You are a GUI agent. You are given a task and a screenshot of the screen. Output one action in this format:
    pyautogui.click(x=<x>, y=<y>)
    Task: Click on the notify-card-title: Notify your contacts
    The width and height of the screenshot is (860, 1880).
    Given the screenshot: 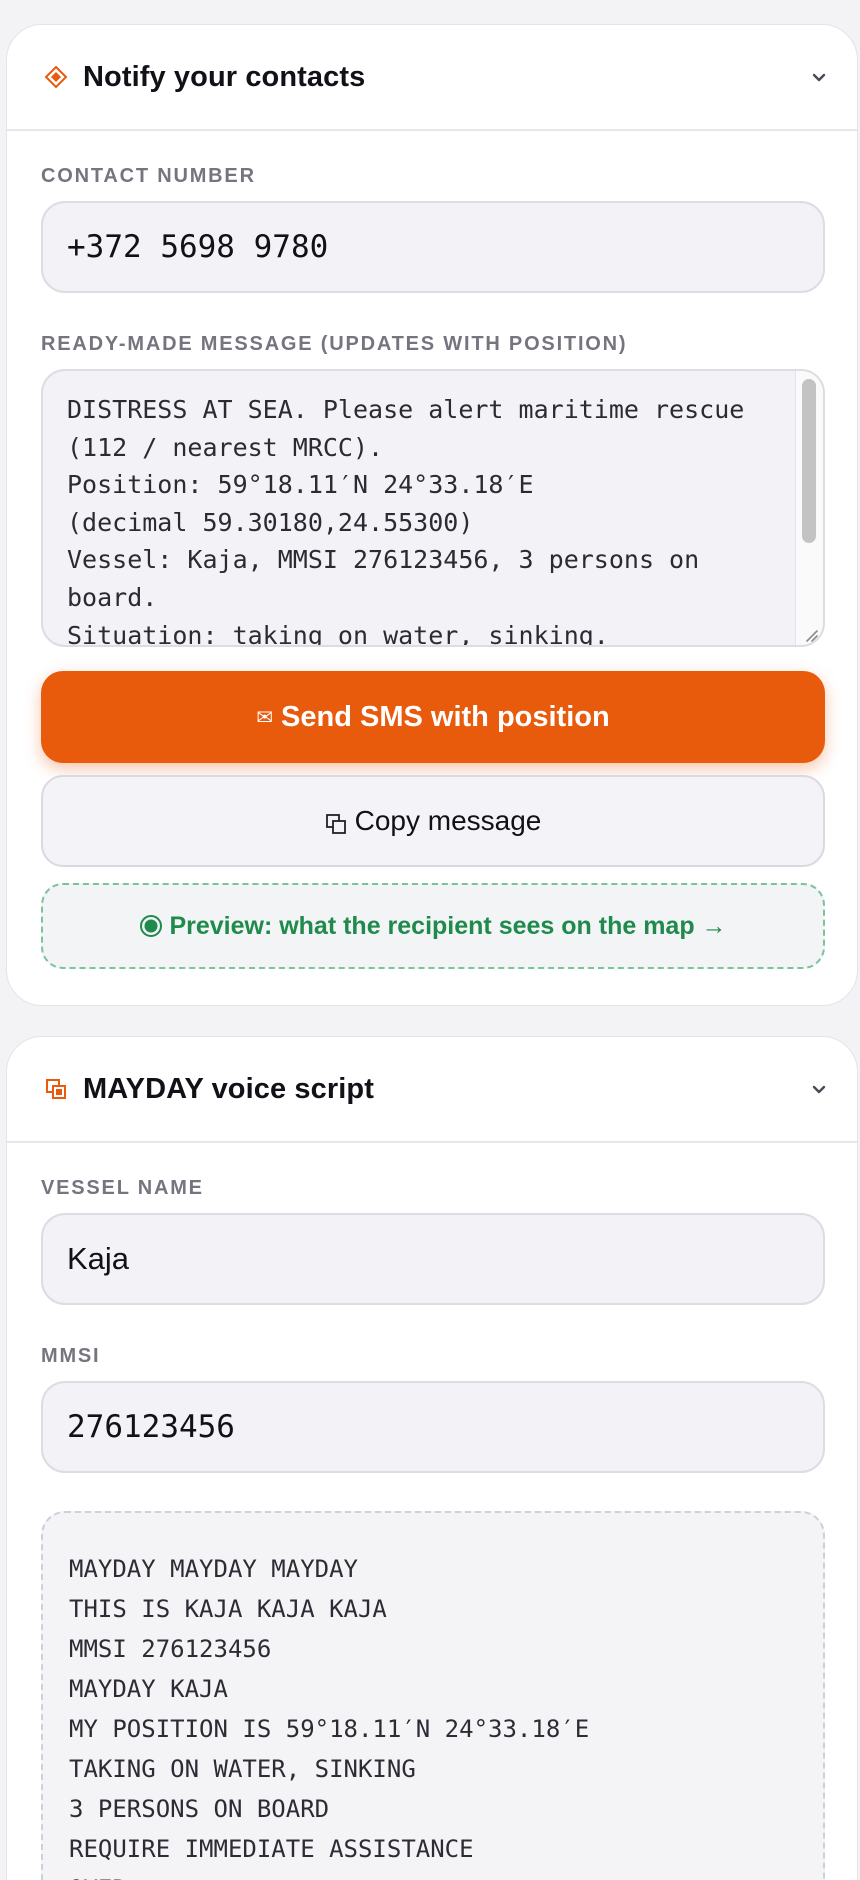 What is the action you would take?
    pyautogui.click(x=224, y=76)
    